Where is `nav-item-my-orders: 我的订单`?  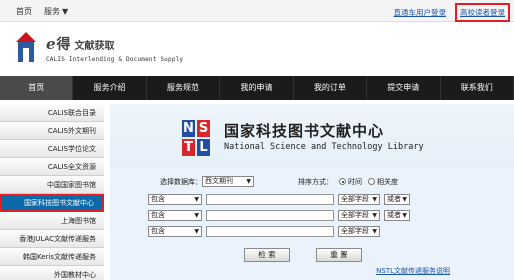 nav-item-my-orders: 我的订单 is located at coordinates (331, 88).